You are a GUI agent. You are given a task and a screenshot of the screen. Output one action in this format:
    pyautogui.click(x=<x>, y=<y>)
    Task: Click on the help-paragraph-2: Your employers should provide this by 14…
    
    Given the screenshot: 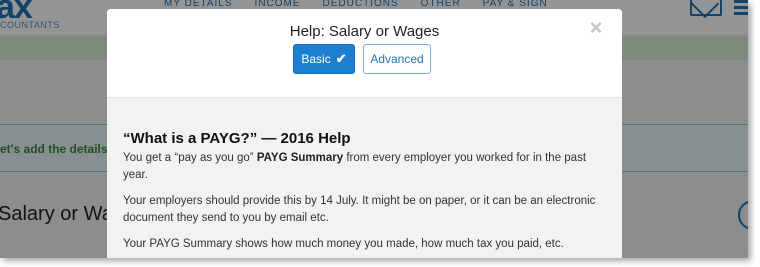 What is the action you would take?
    pyautogui.click(x=359, y=209)
    